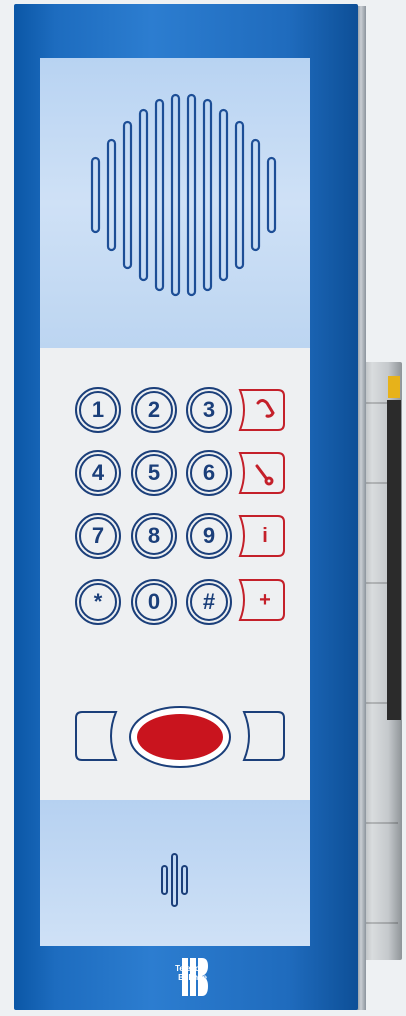 Image resolution: width=406 pixels, height=1016 pixels. Describe the element at coordinates (195, 977) in the screenshot. I see `brand-logo-mark` at that location.